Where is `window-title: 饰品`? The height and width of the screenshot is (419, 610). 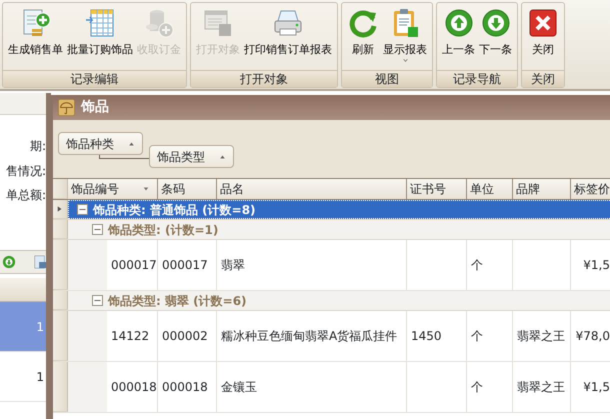
window-title: 饰品 is located at coordinates (95, 107).